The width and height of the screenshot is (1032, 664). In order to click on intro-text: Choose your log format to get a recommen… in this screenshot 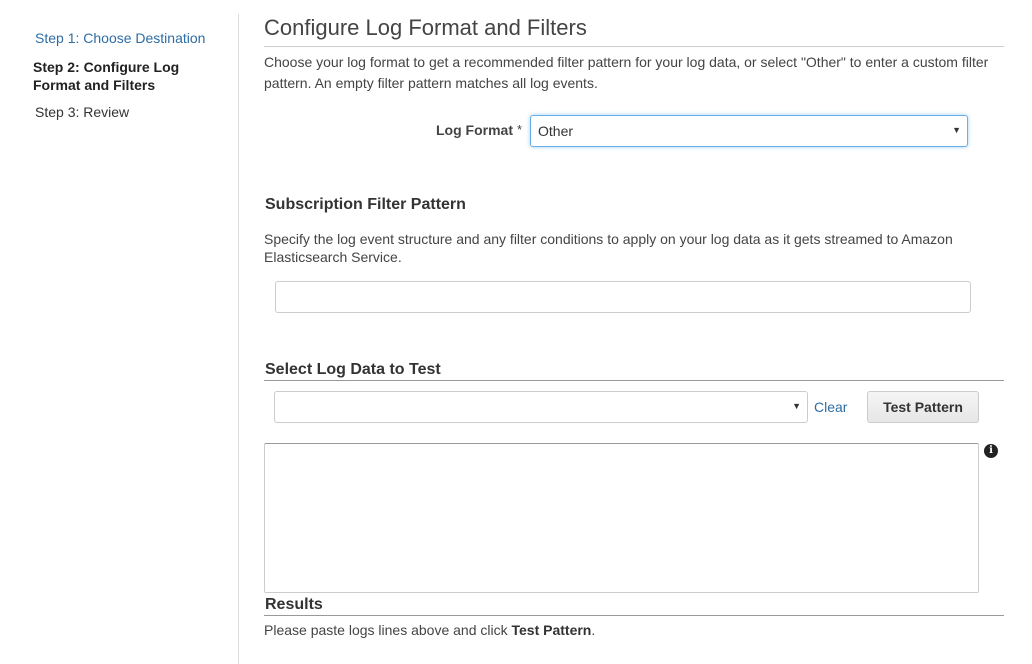, I will do `click(626, 72)`.